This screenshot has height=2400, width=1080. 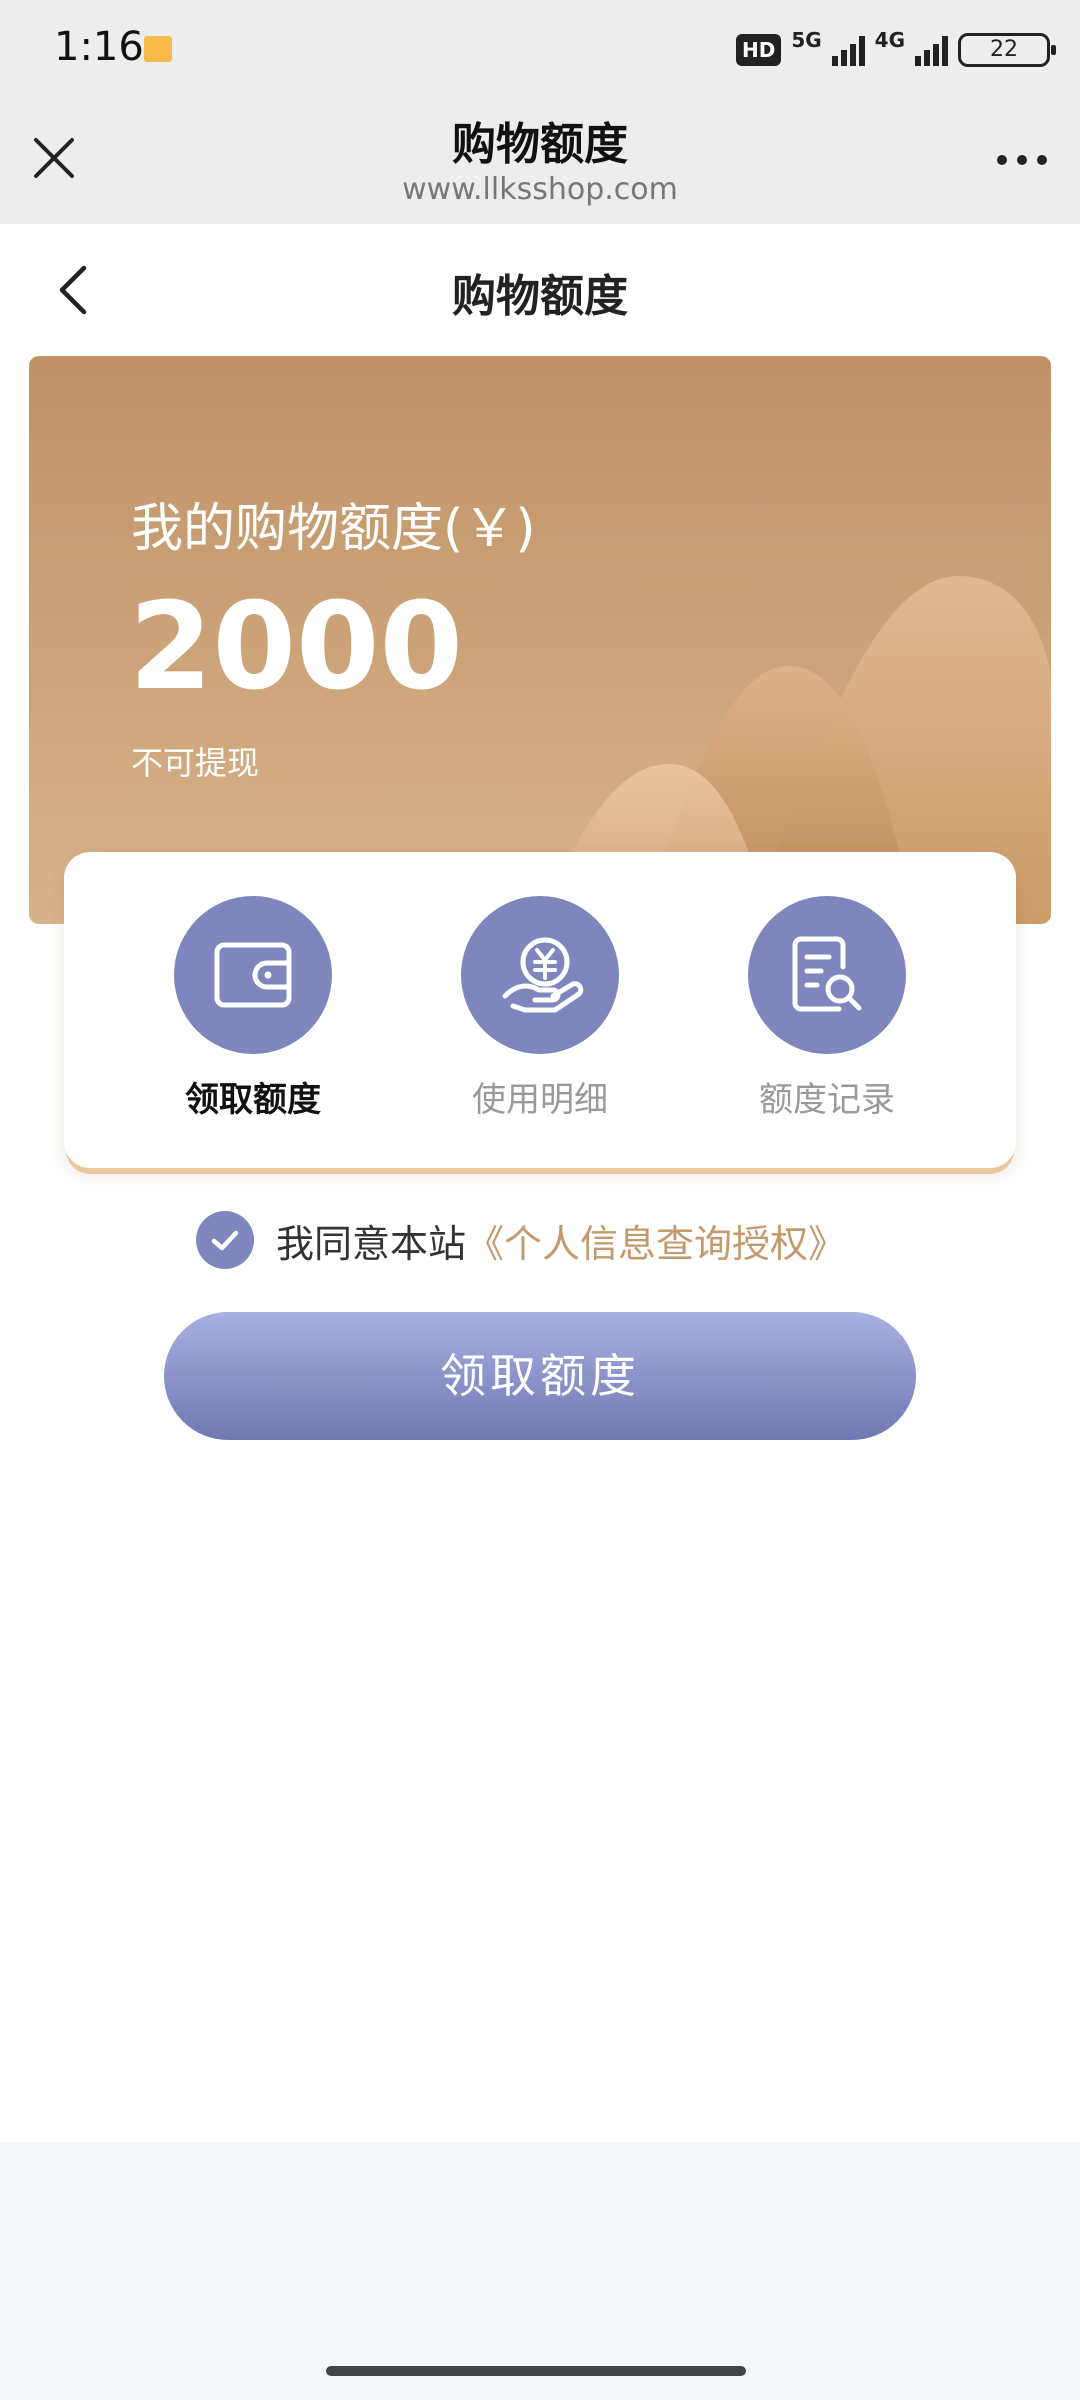 I want to click on agreement-link: 《个人信息查询授权》, so click(x=656, y=1240).